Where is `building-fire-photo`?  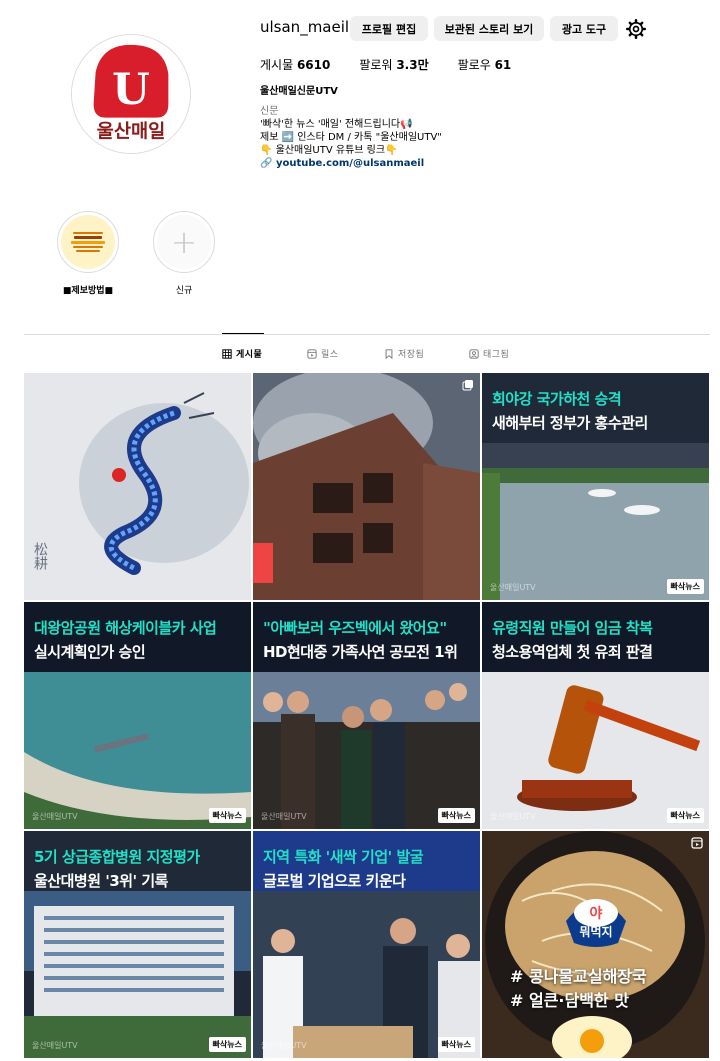
building-fire-photo is located at coordinates (366, 486).